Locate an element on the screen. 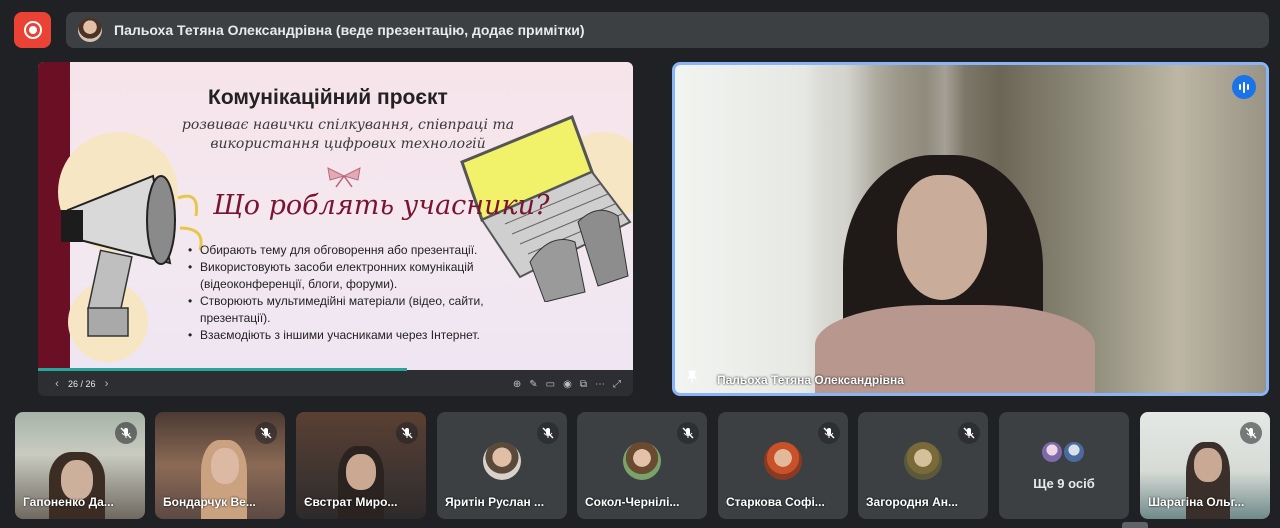 Image resolution: width=1280 pixels, height=528 pixels. previous-slide-button: ‹ is located at coordinates (57, 384).